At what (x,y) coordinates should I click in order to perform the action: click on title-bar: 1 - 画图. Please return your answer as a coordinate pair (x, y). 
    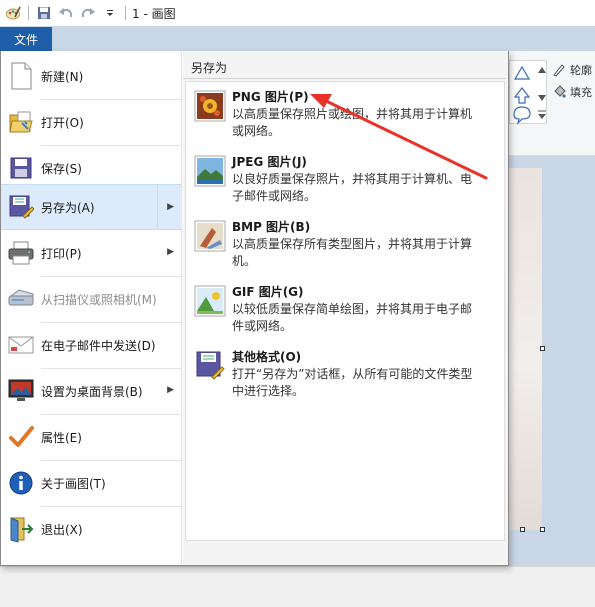
    Looking at the image, I should click on (297, 13).